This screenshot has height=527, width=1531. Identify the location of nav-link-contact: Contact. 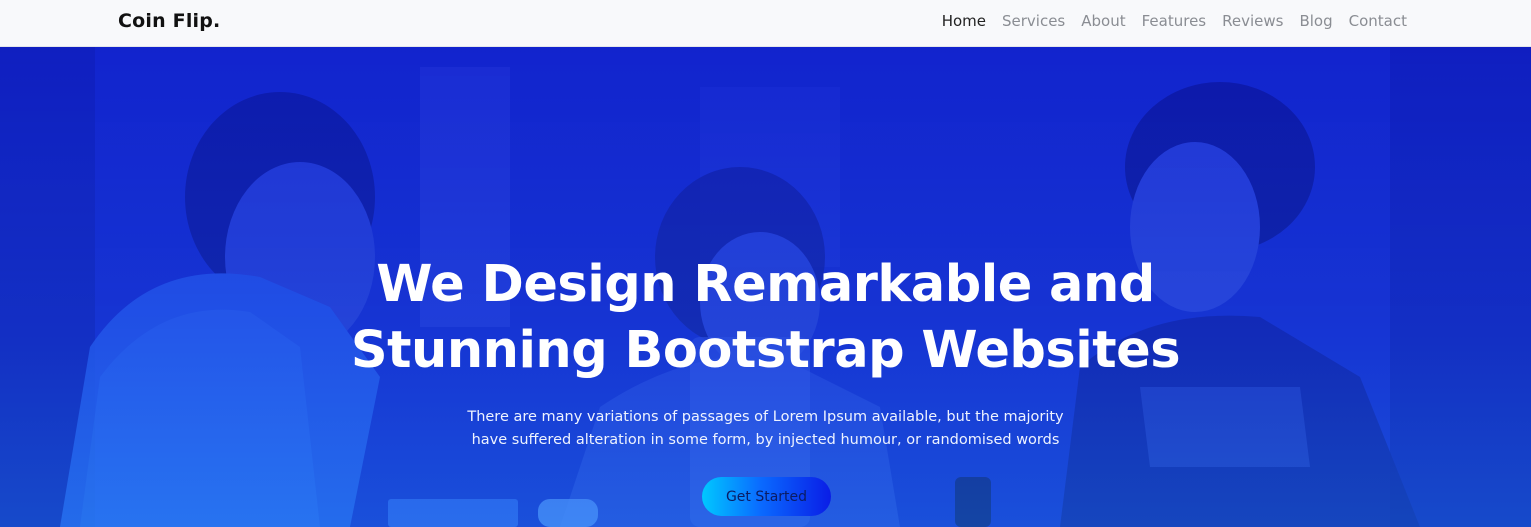
(1378, 21).